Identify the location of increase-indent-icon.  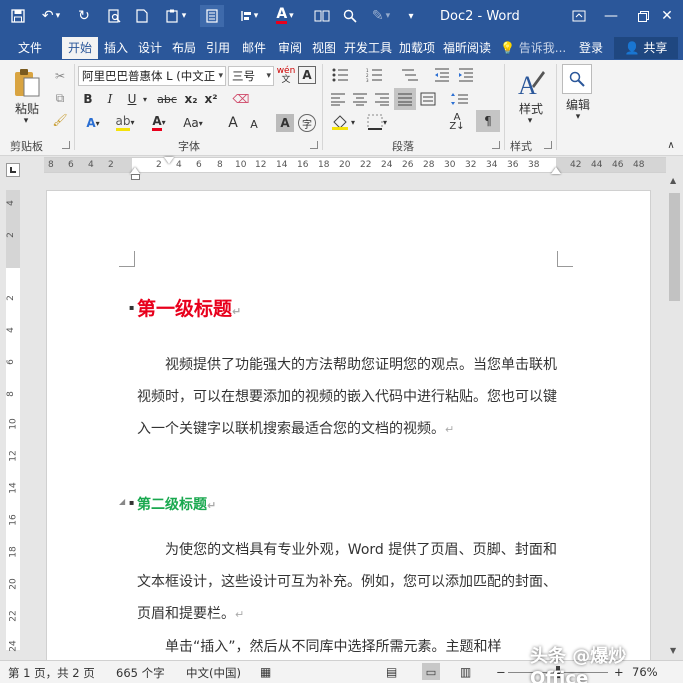
(466, 75).